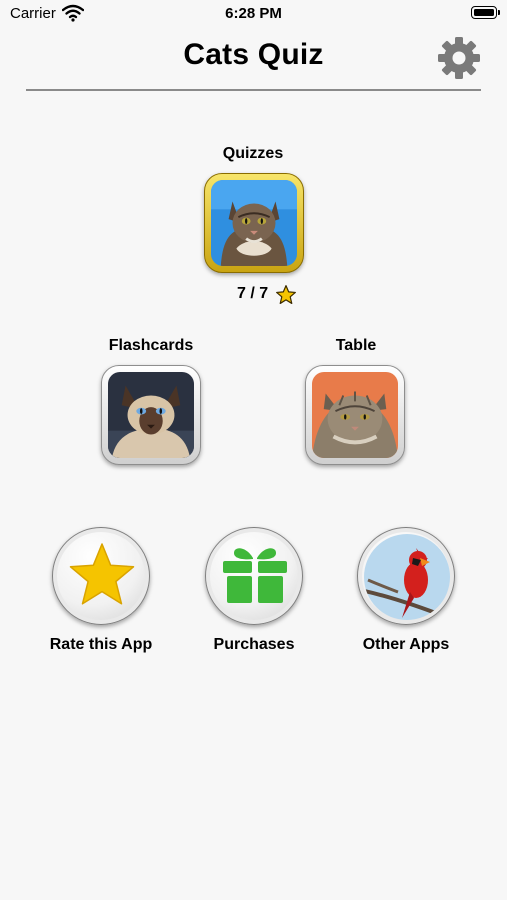  I want to click on quiz-score: 7 / 7, so click(253, 293).